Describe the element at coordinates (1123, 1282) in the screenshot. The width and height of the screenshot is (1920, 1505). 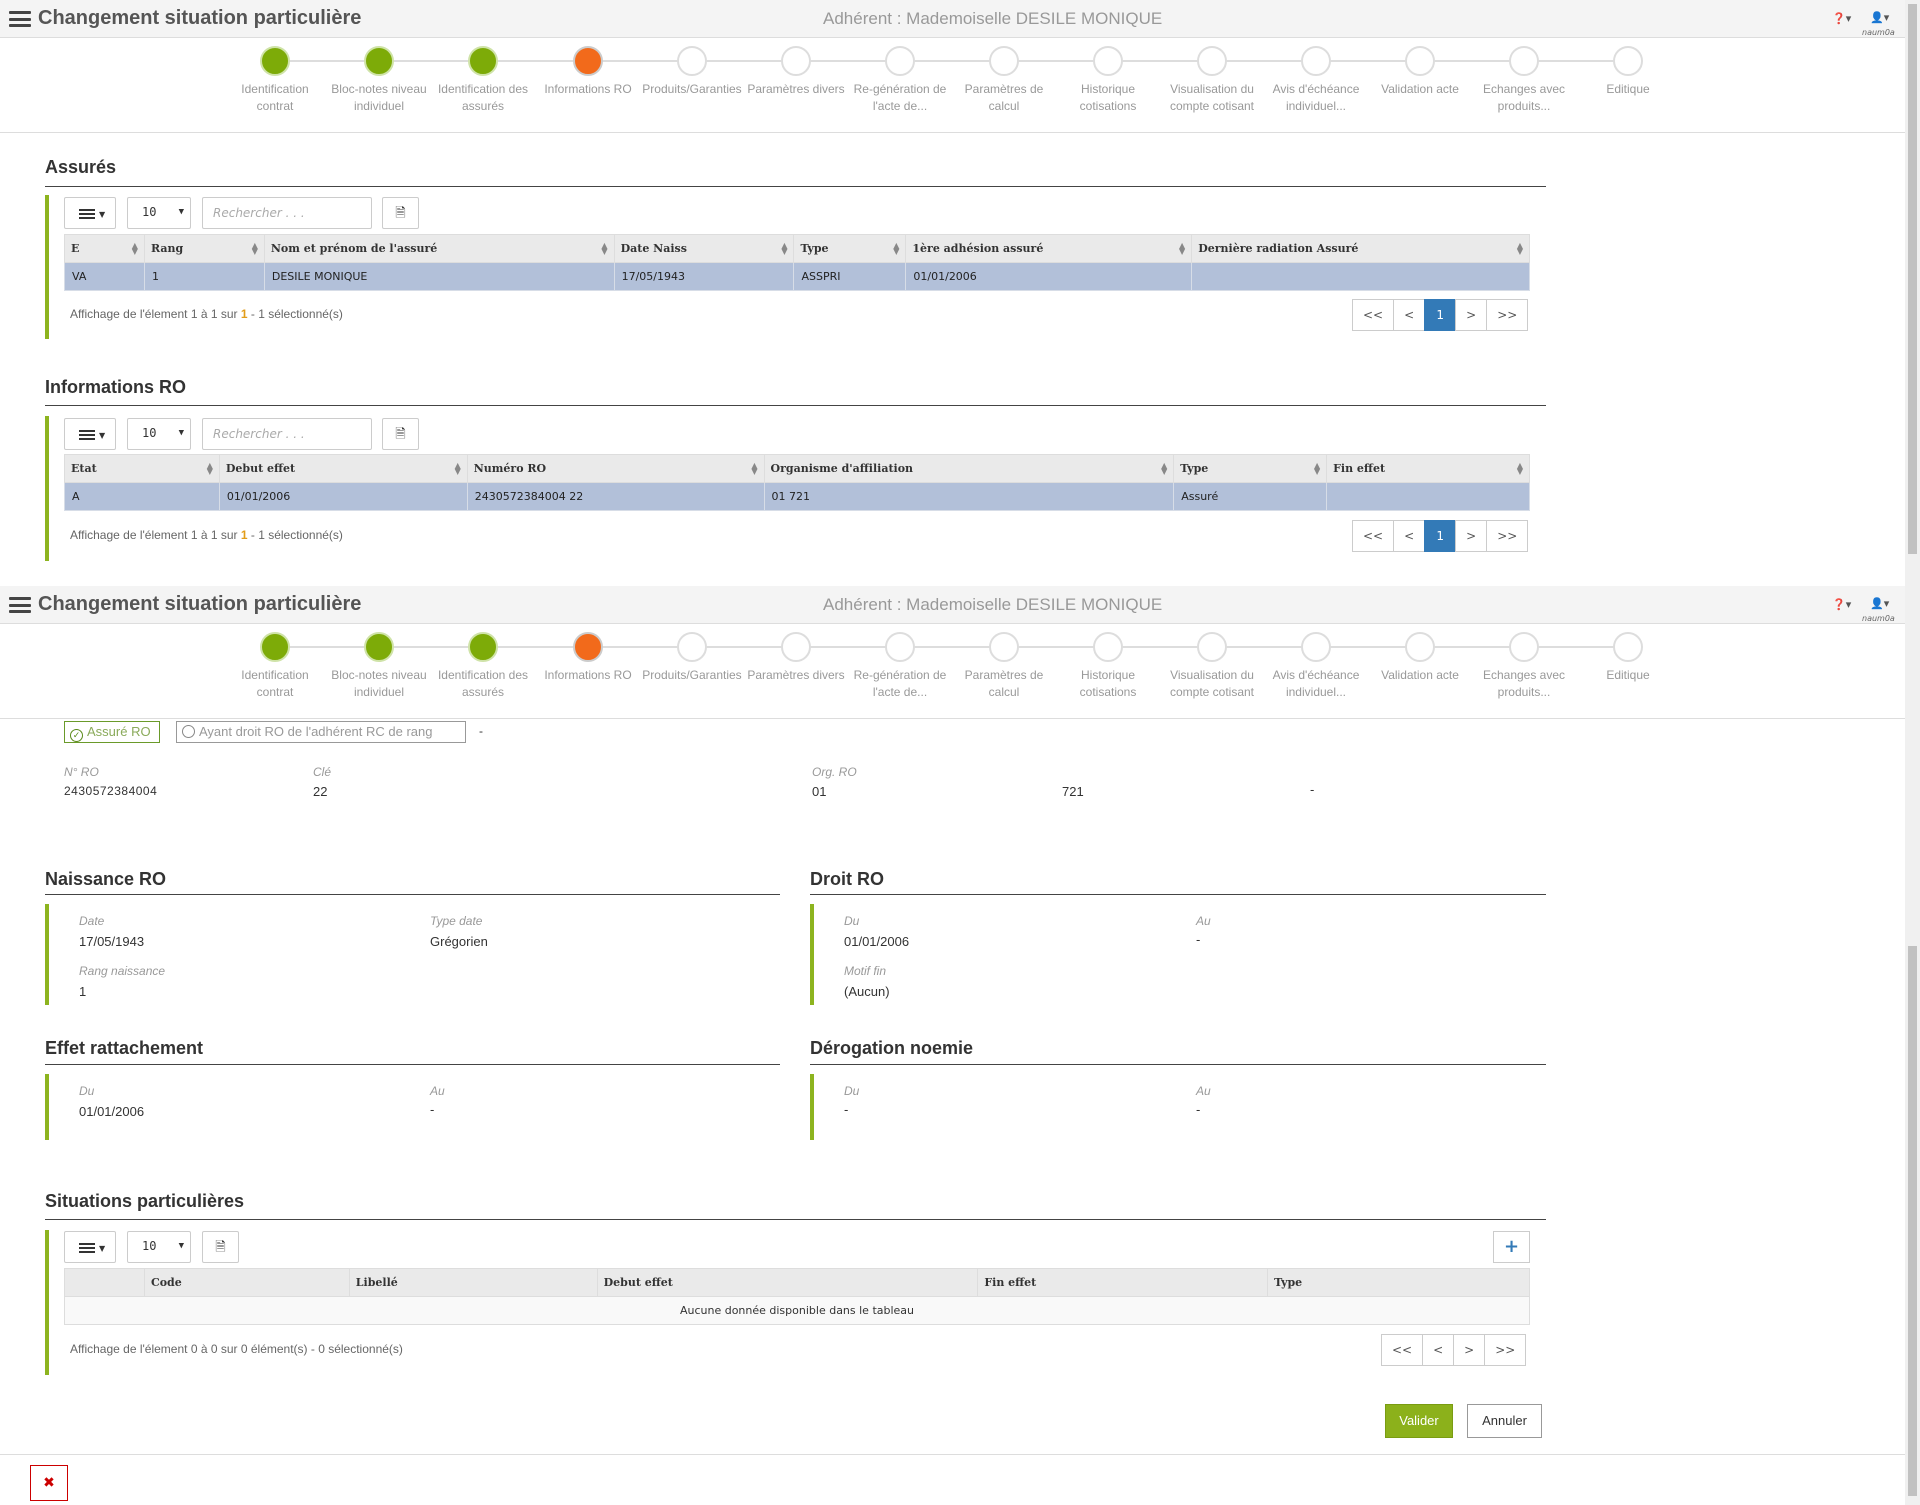
I see `column-header: Fin effet` at that location.